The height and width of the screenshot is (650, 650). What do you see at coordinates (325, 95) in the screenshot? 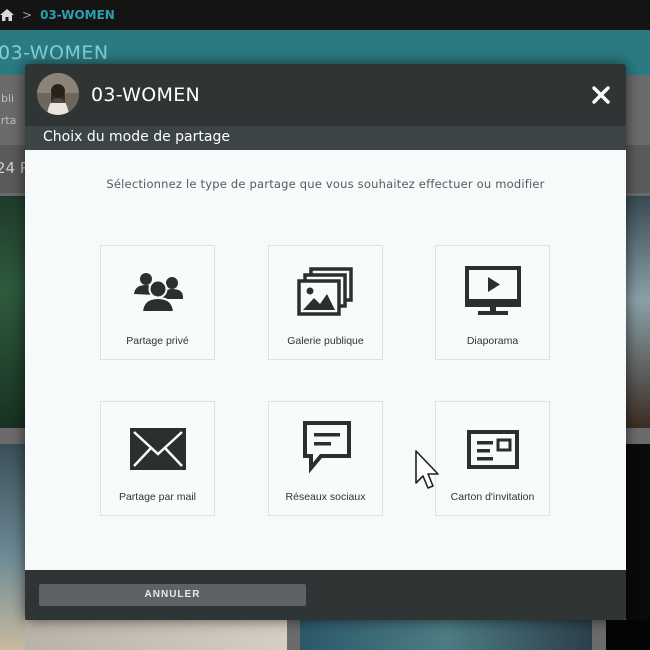
I see `modal-header: 03-WOMEN` at bounding box center [325, 95].